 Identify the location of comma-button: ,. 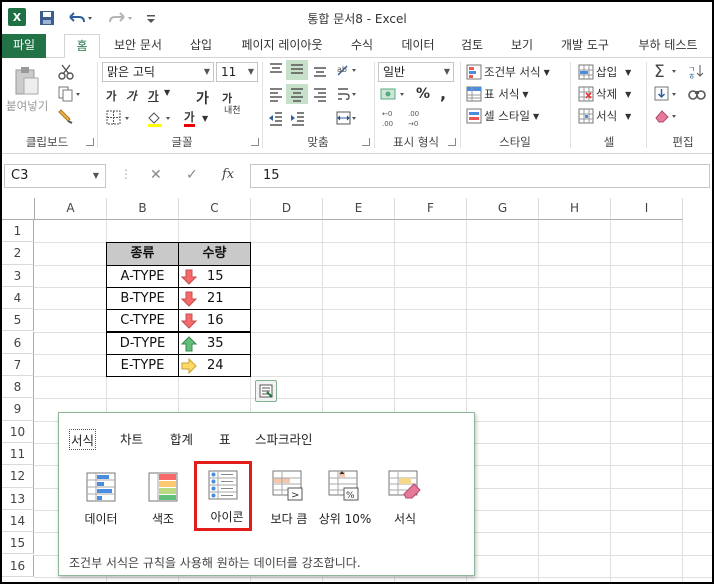
(443, 93).